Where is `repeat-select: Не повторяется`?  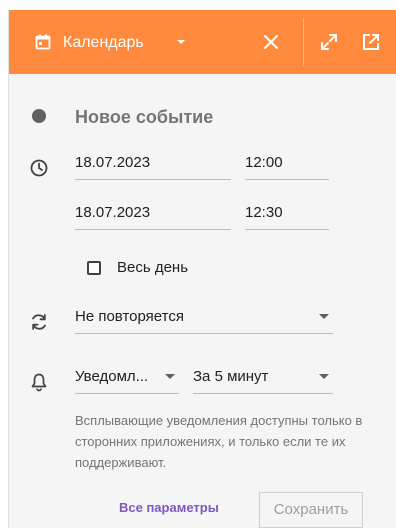
repeat-select: Не повторяется is located at coordinates (204, 319).